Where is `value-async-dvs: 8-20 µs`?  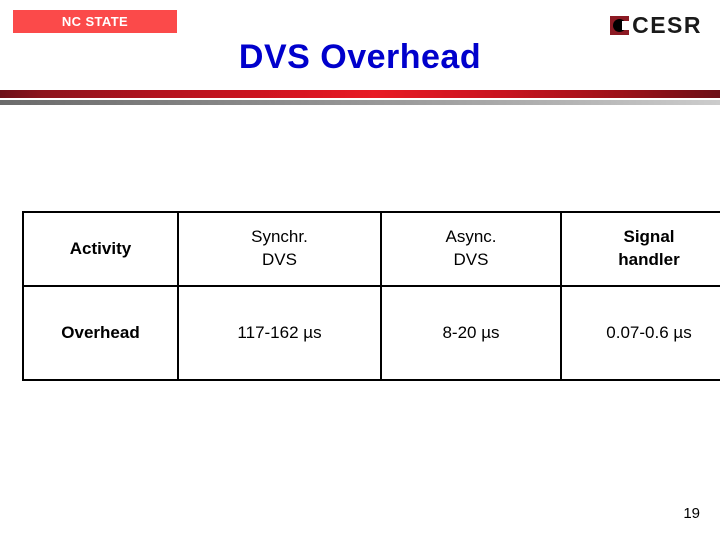
value-async-dvs: 8-20 µs is located at coordinates (471, 332).